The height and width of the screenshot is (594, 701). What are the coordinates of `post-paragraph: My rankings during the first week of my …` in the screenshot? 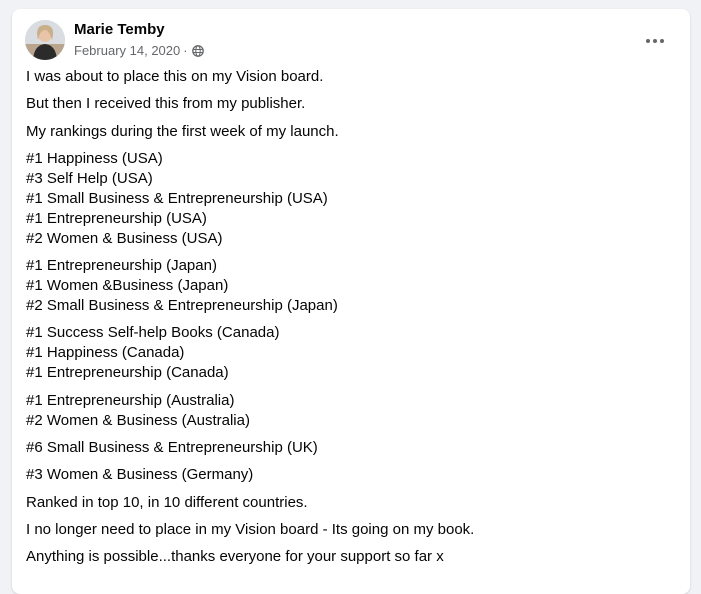 It's located at (351, 132).